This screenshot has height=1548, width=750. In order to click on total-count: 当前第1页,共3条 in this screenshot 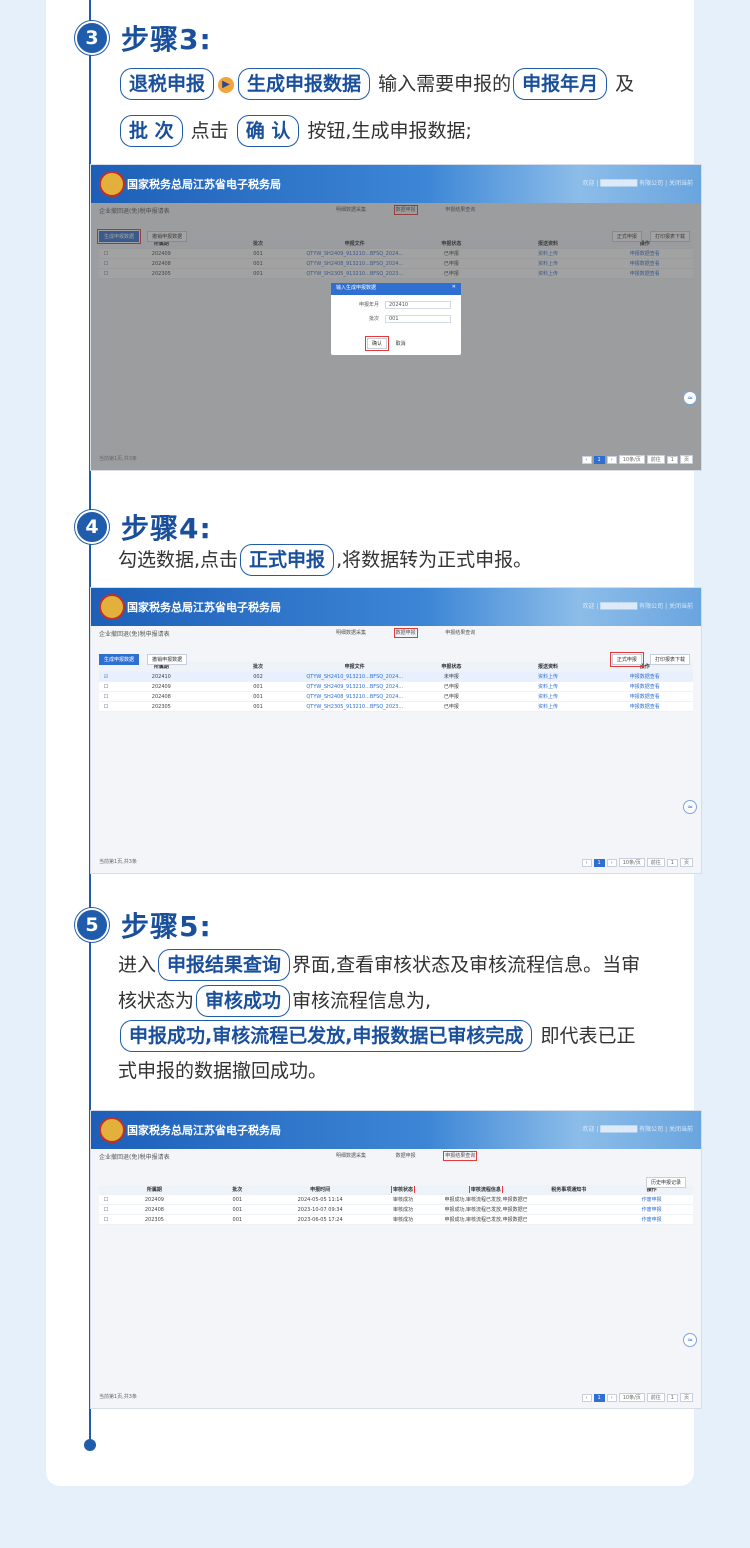, I will do `click(118, 862)`.